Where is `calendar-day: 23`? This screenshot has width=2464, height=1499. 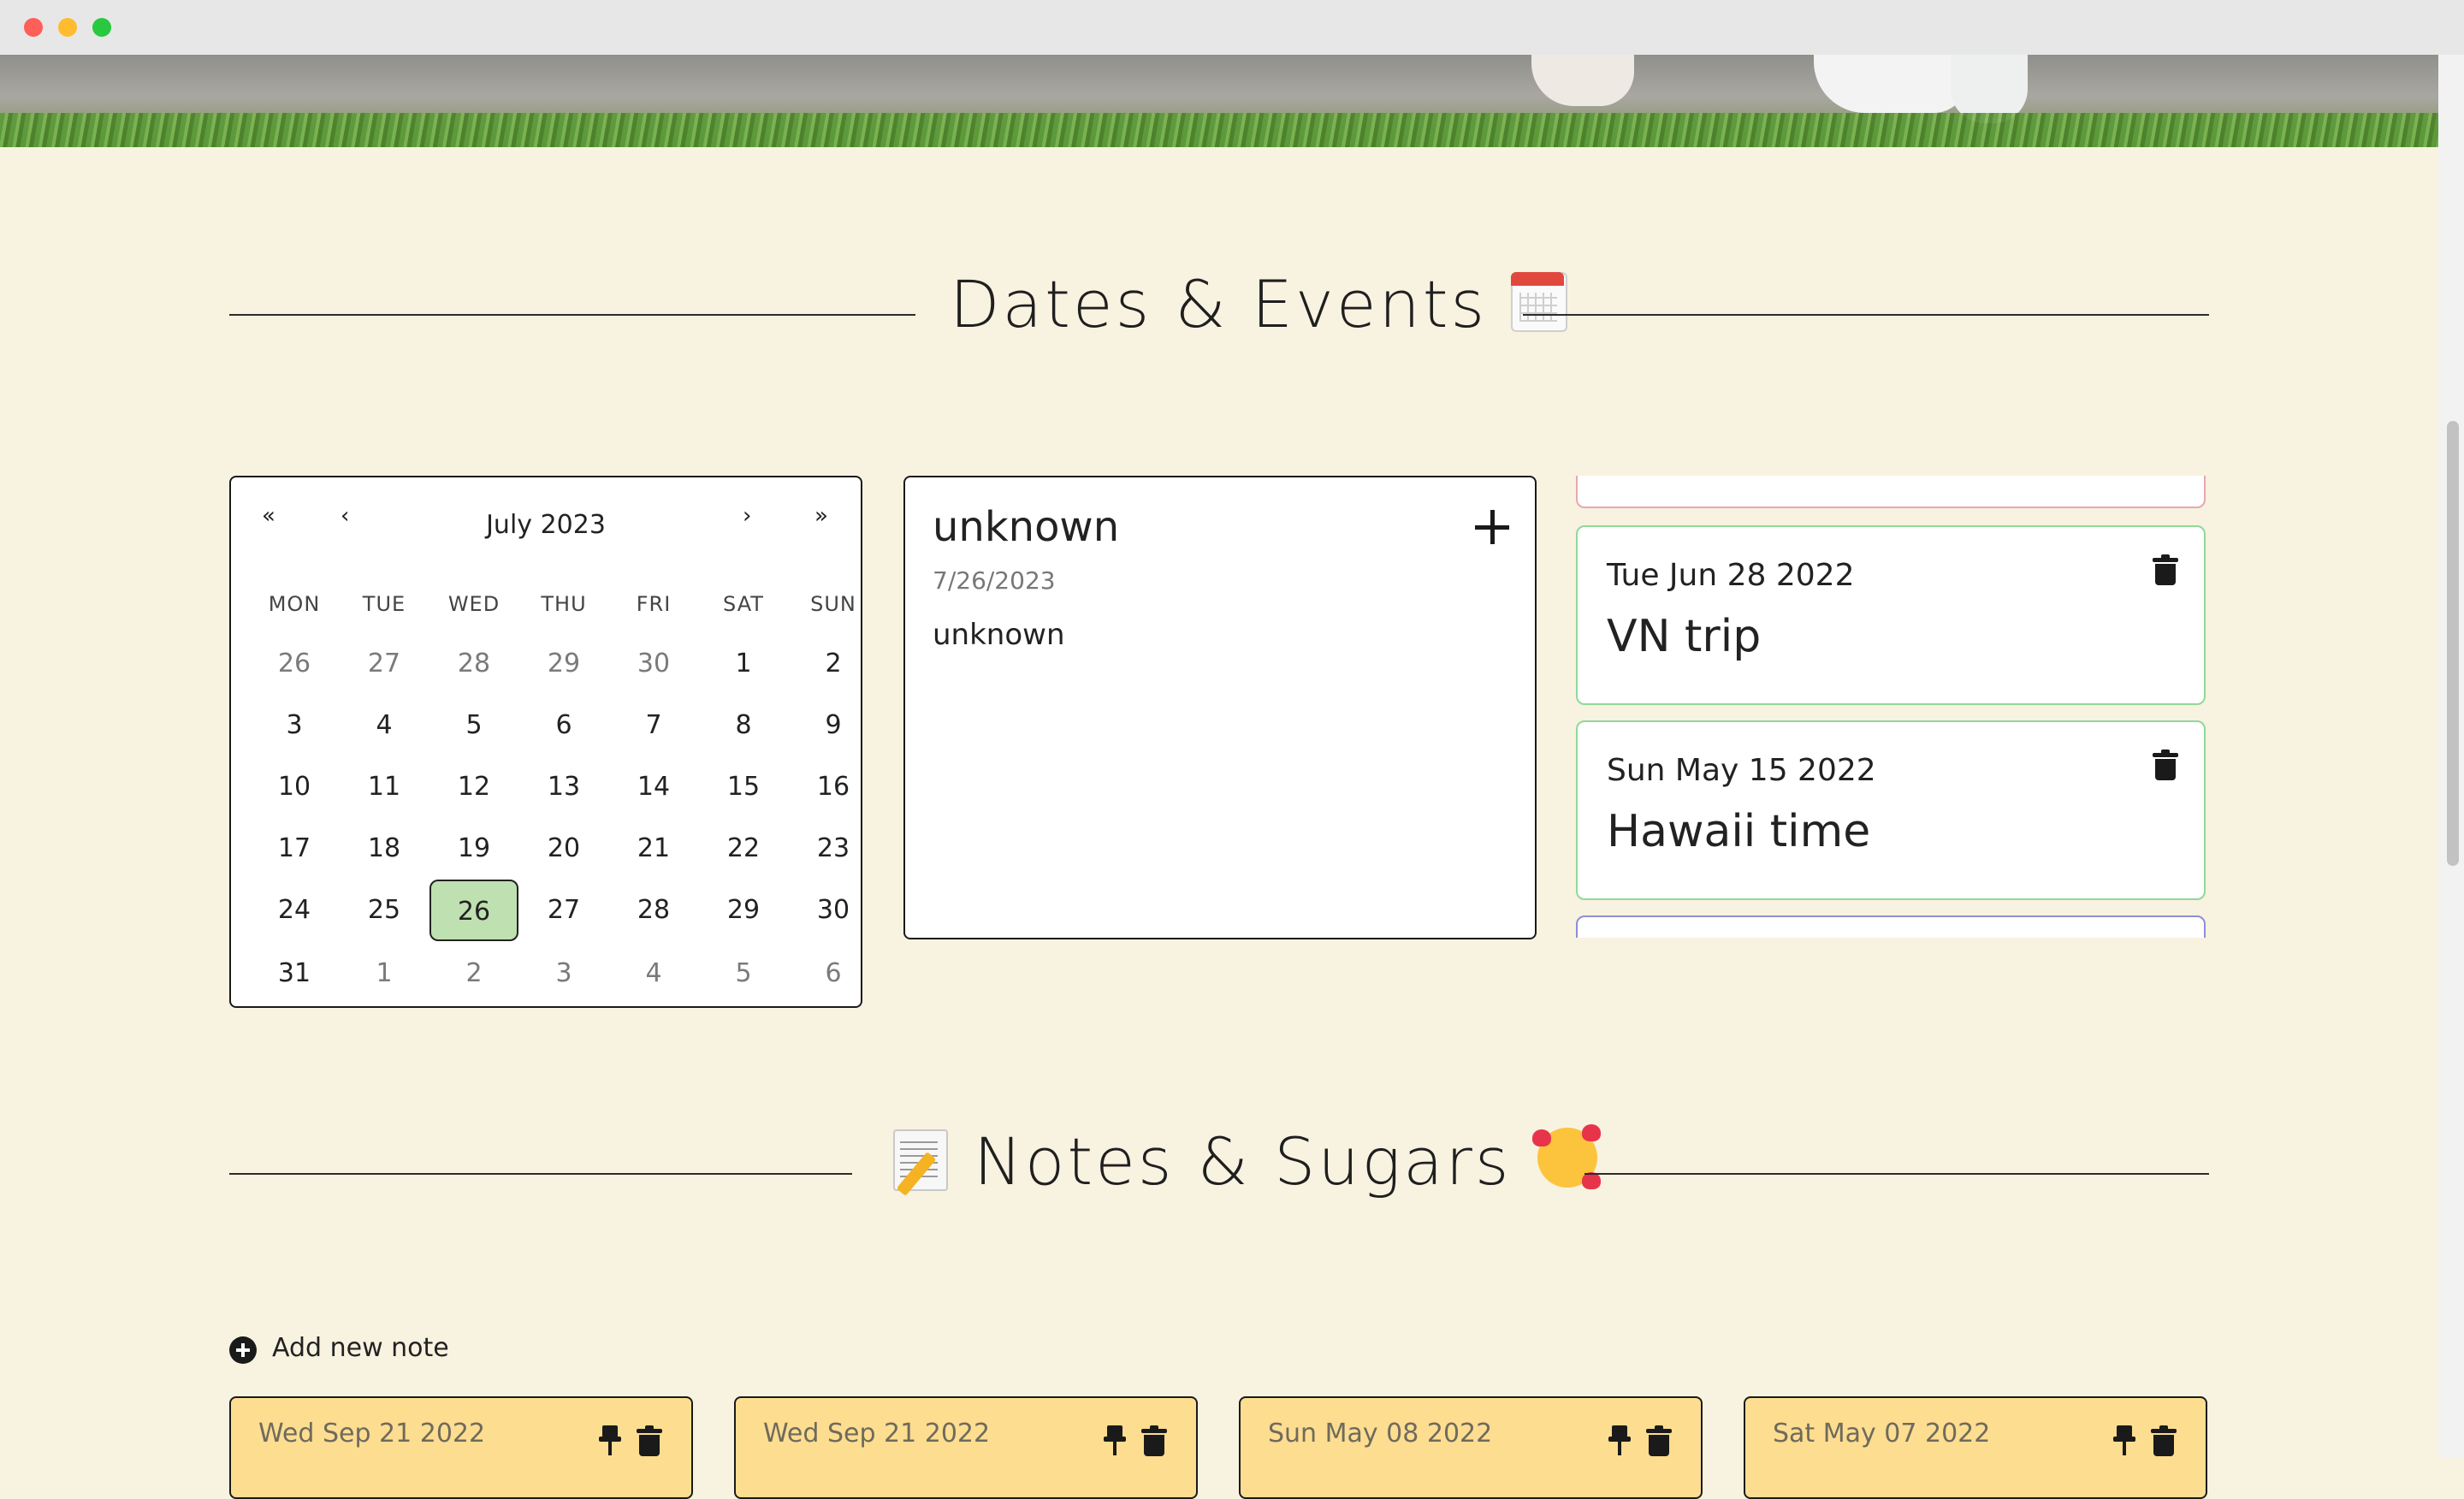 calendar-day: 23 is located at coordinates (833, 849).